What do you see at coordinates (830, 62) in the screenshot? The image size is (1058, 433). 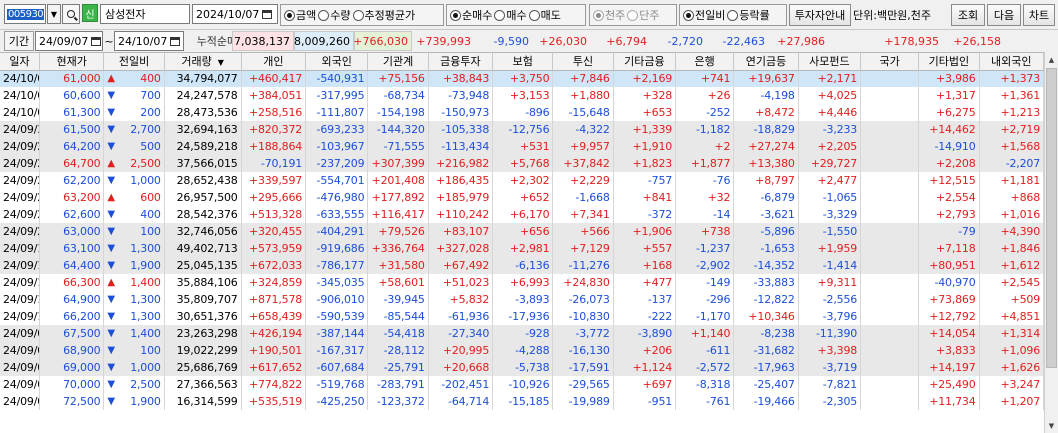 I see `column-header-private-fund: 사모펀드` at bounding box center [830, 62].